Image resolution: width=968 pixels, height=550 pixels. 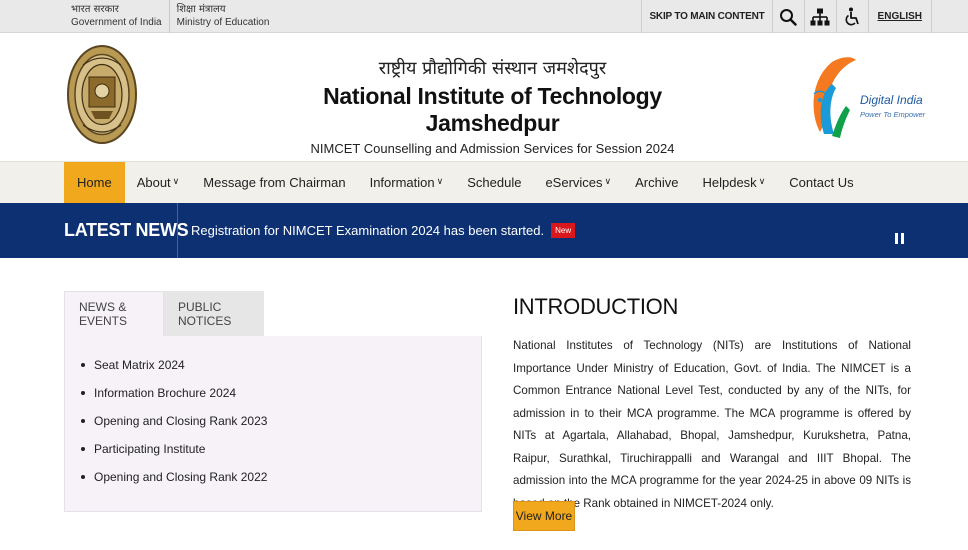 I want to click on nav-item-label: Archive, so click(x=657, y=182).